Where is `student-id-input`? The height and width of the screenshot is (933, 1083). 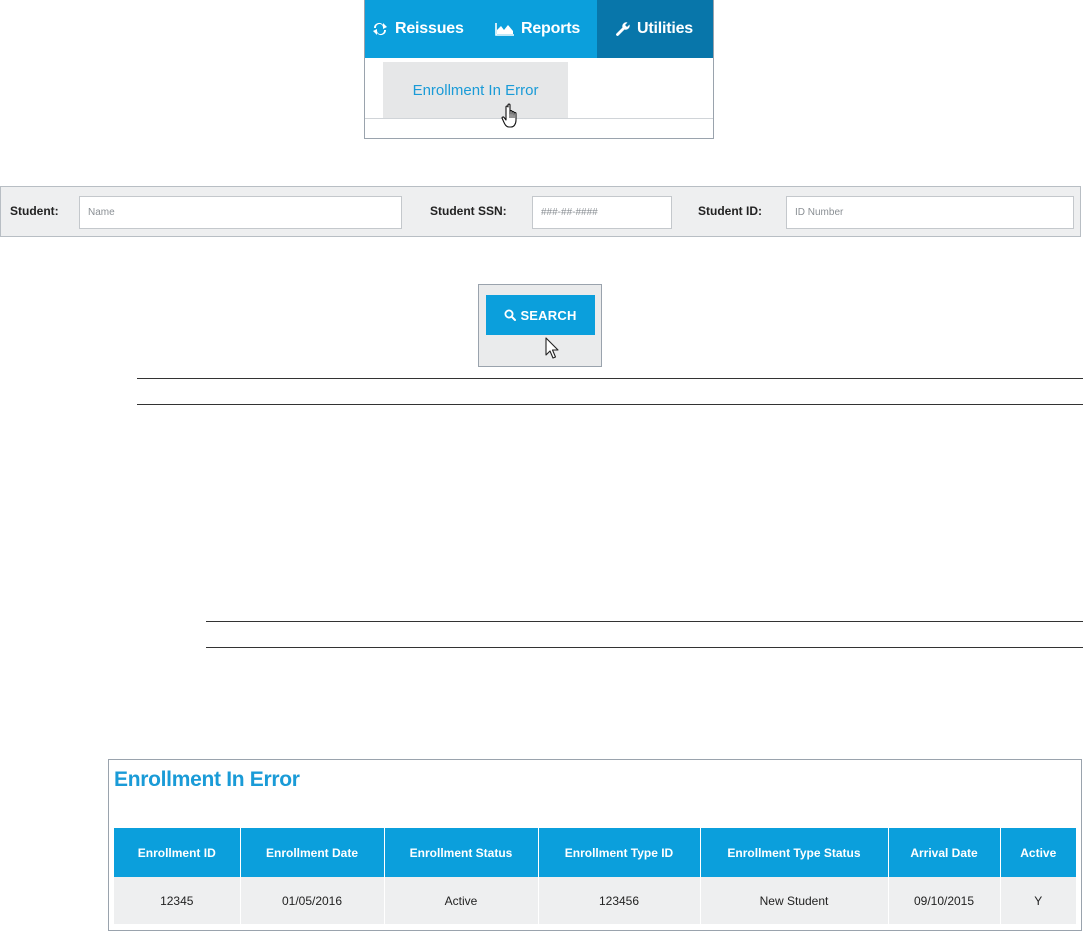
student-id-input is located at coordinates (930, 212).